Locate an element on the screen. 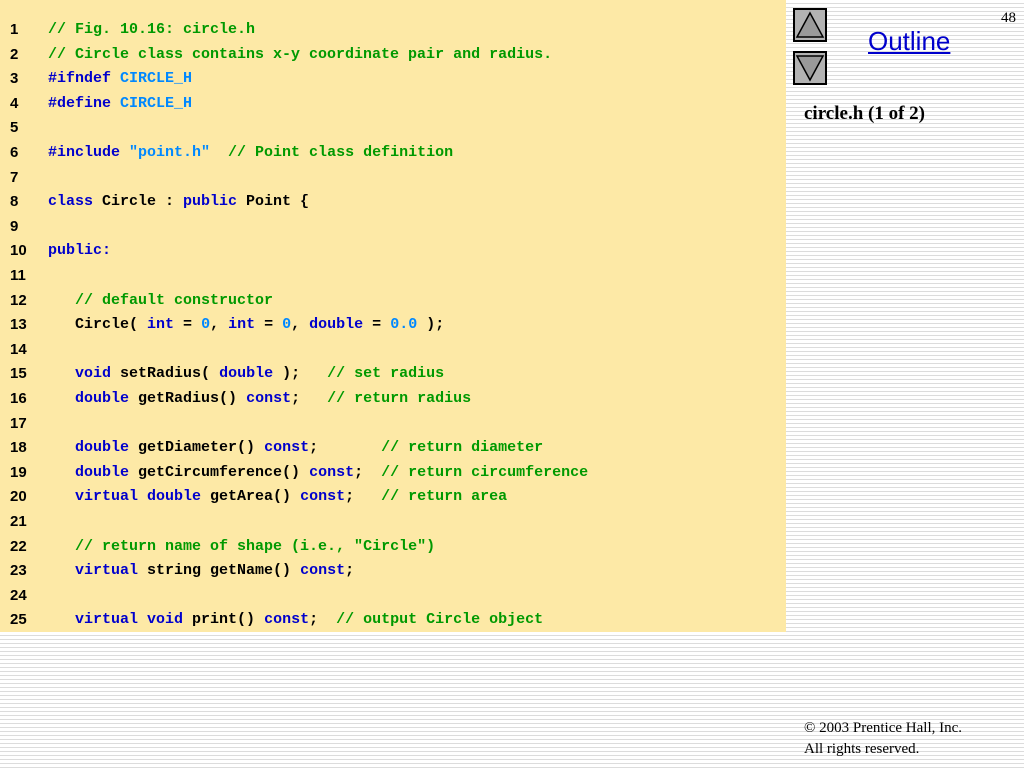 The width and height of the screenshot is (1024, 768). line-number: 6 is located at coordinates (14, 152).